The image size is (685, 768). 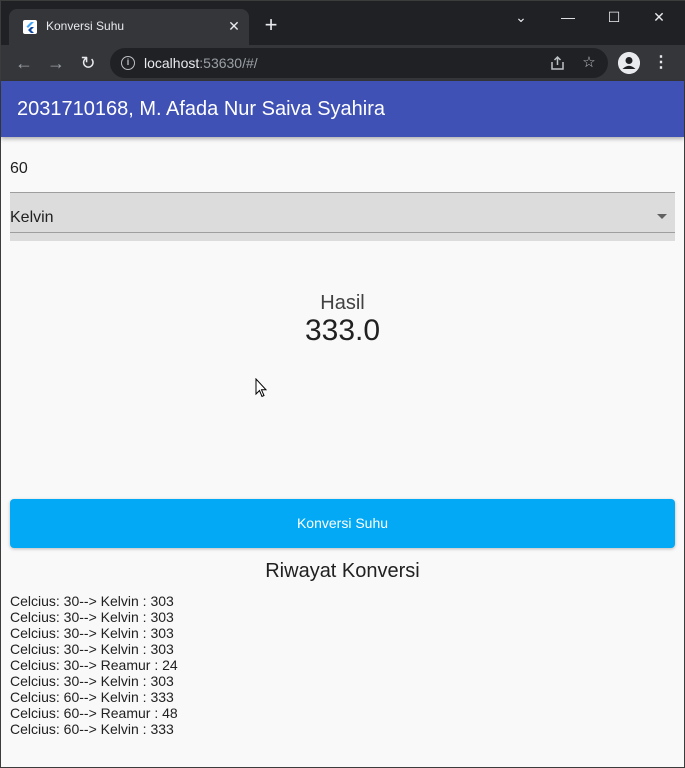 What do you see at coordinates (661, 63) in the screenshot?
I see `menu-dots-icon: ⋮` at bounding box center [661, 63].